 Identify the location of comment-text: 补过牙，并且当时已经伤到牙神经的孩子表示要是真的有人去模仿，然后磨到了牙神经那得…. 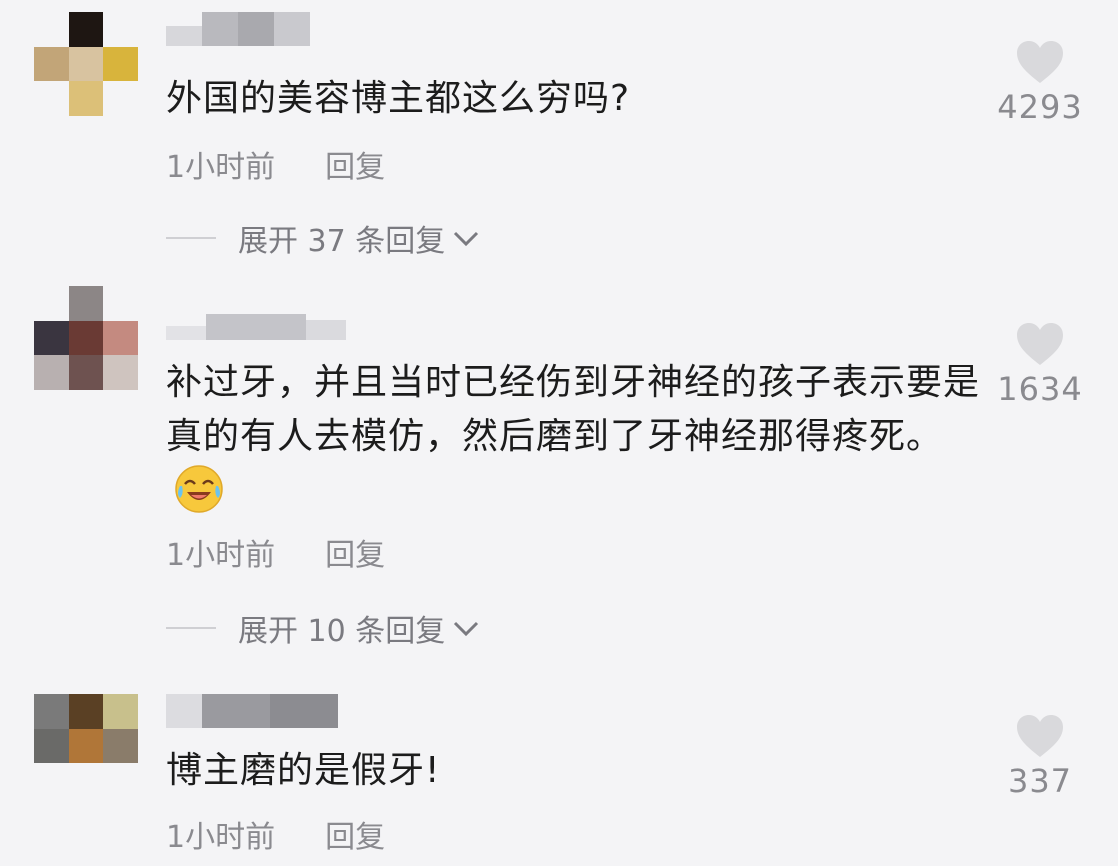
(576, 438).